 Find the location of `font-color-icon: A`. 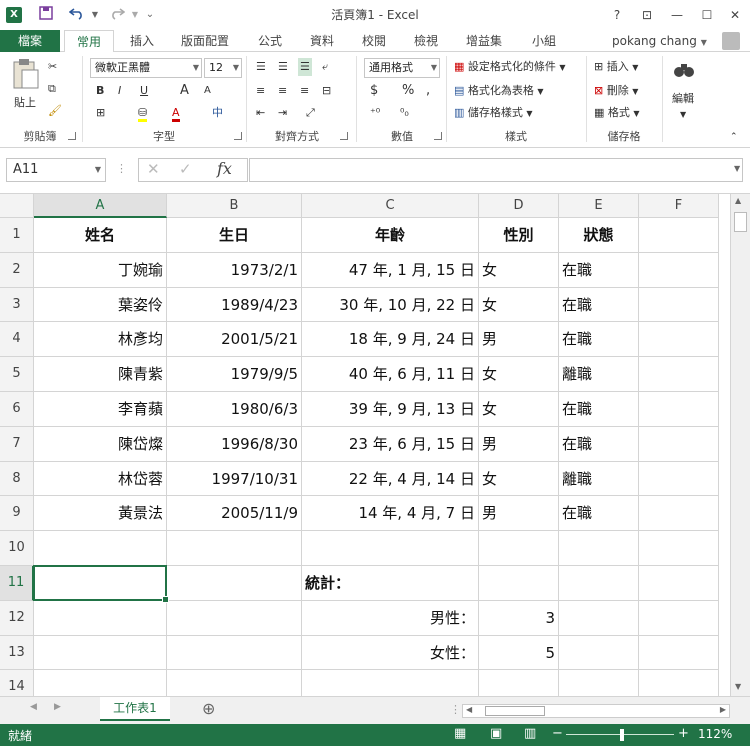

font-color-icon: A is located at coordinates (176, 113).